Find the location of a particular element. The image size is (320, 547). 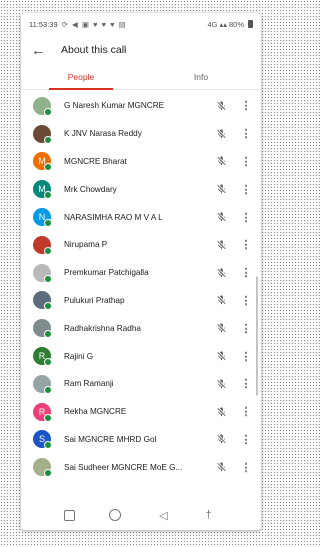

participant-name: Pulukuri Prathap is located at coordinates (94, 300).